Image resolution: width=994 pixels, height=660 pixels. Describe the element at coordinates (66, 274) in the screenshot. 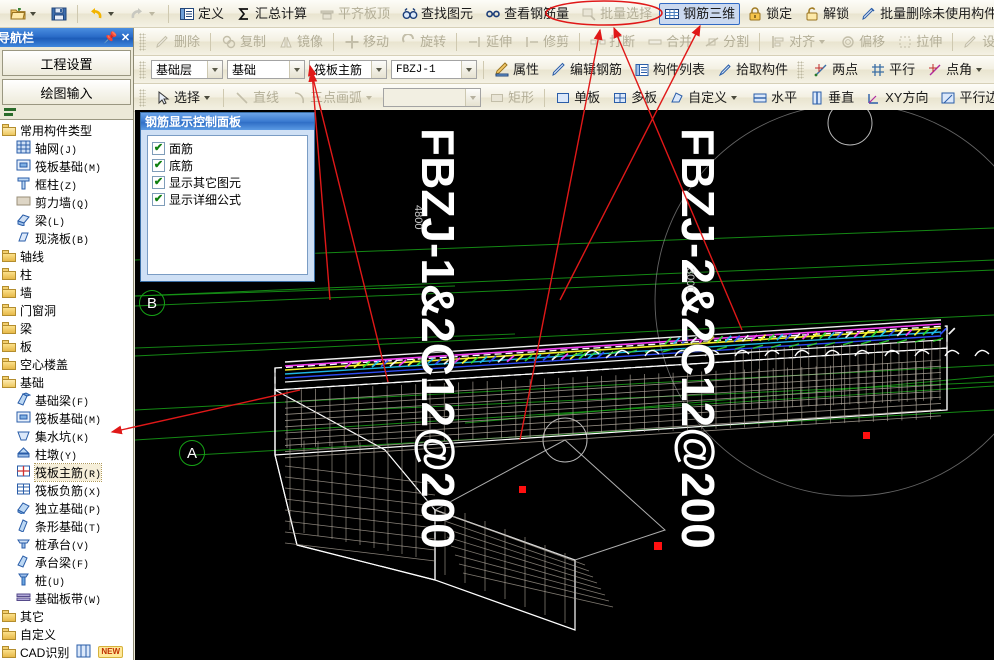

I see `tree-item-柱: 柱` at that location.